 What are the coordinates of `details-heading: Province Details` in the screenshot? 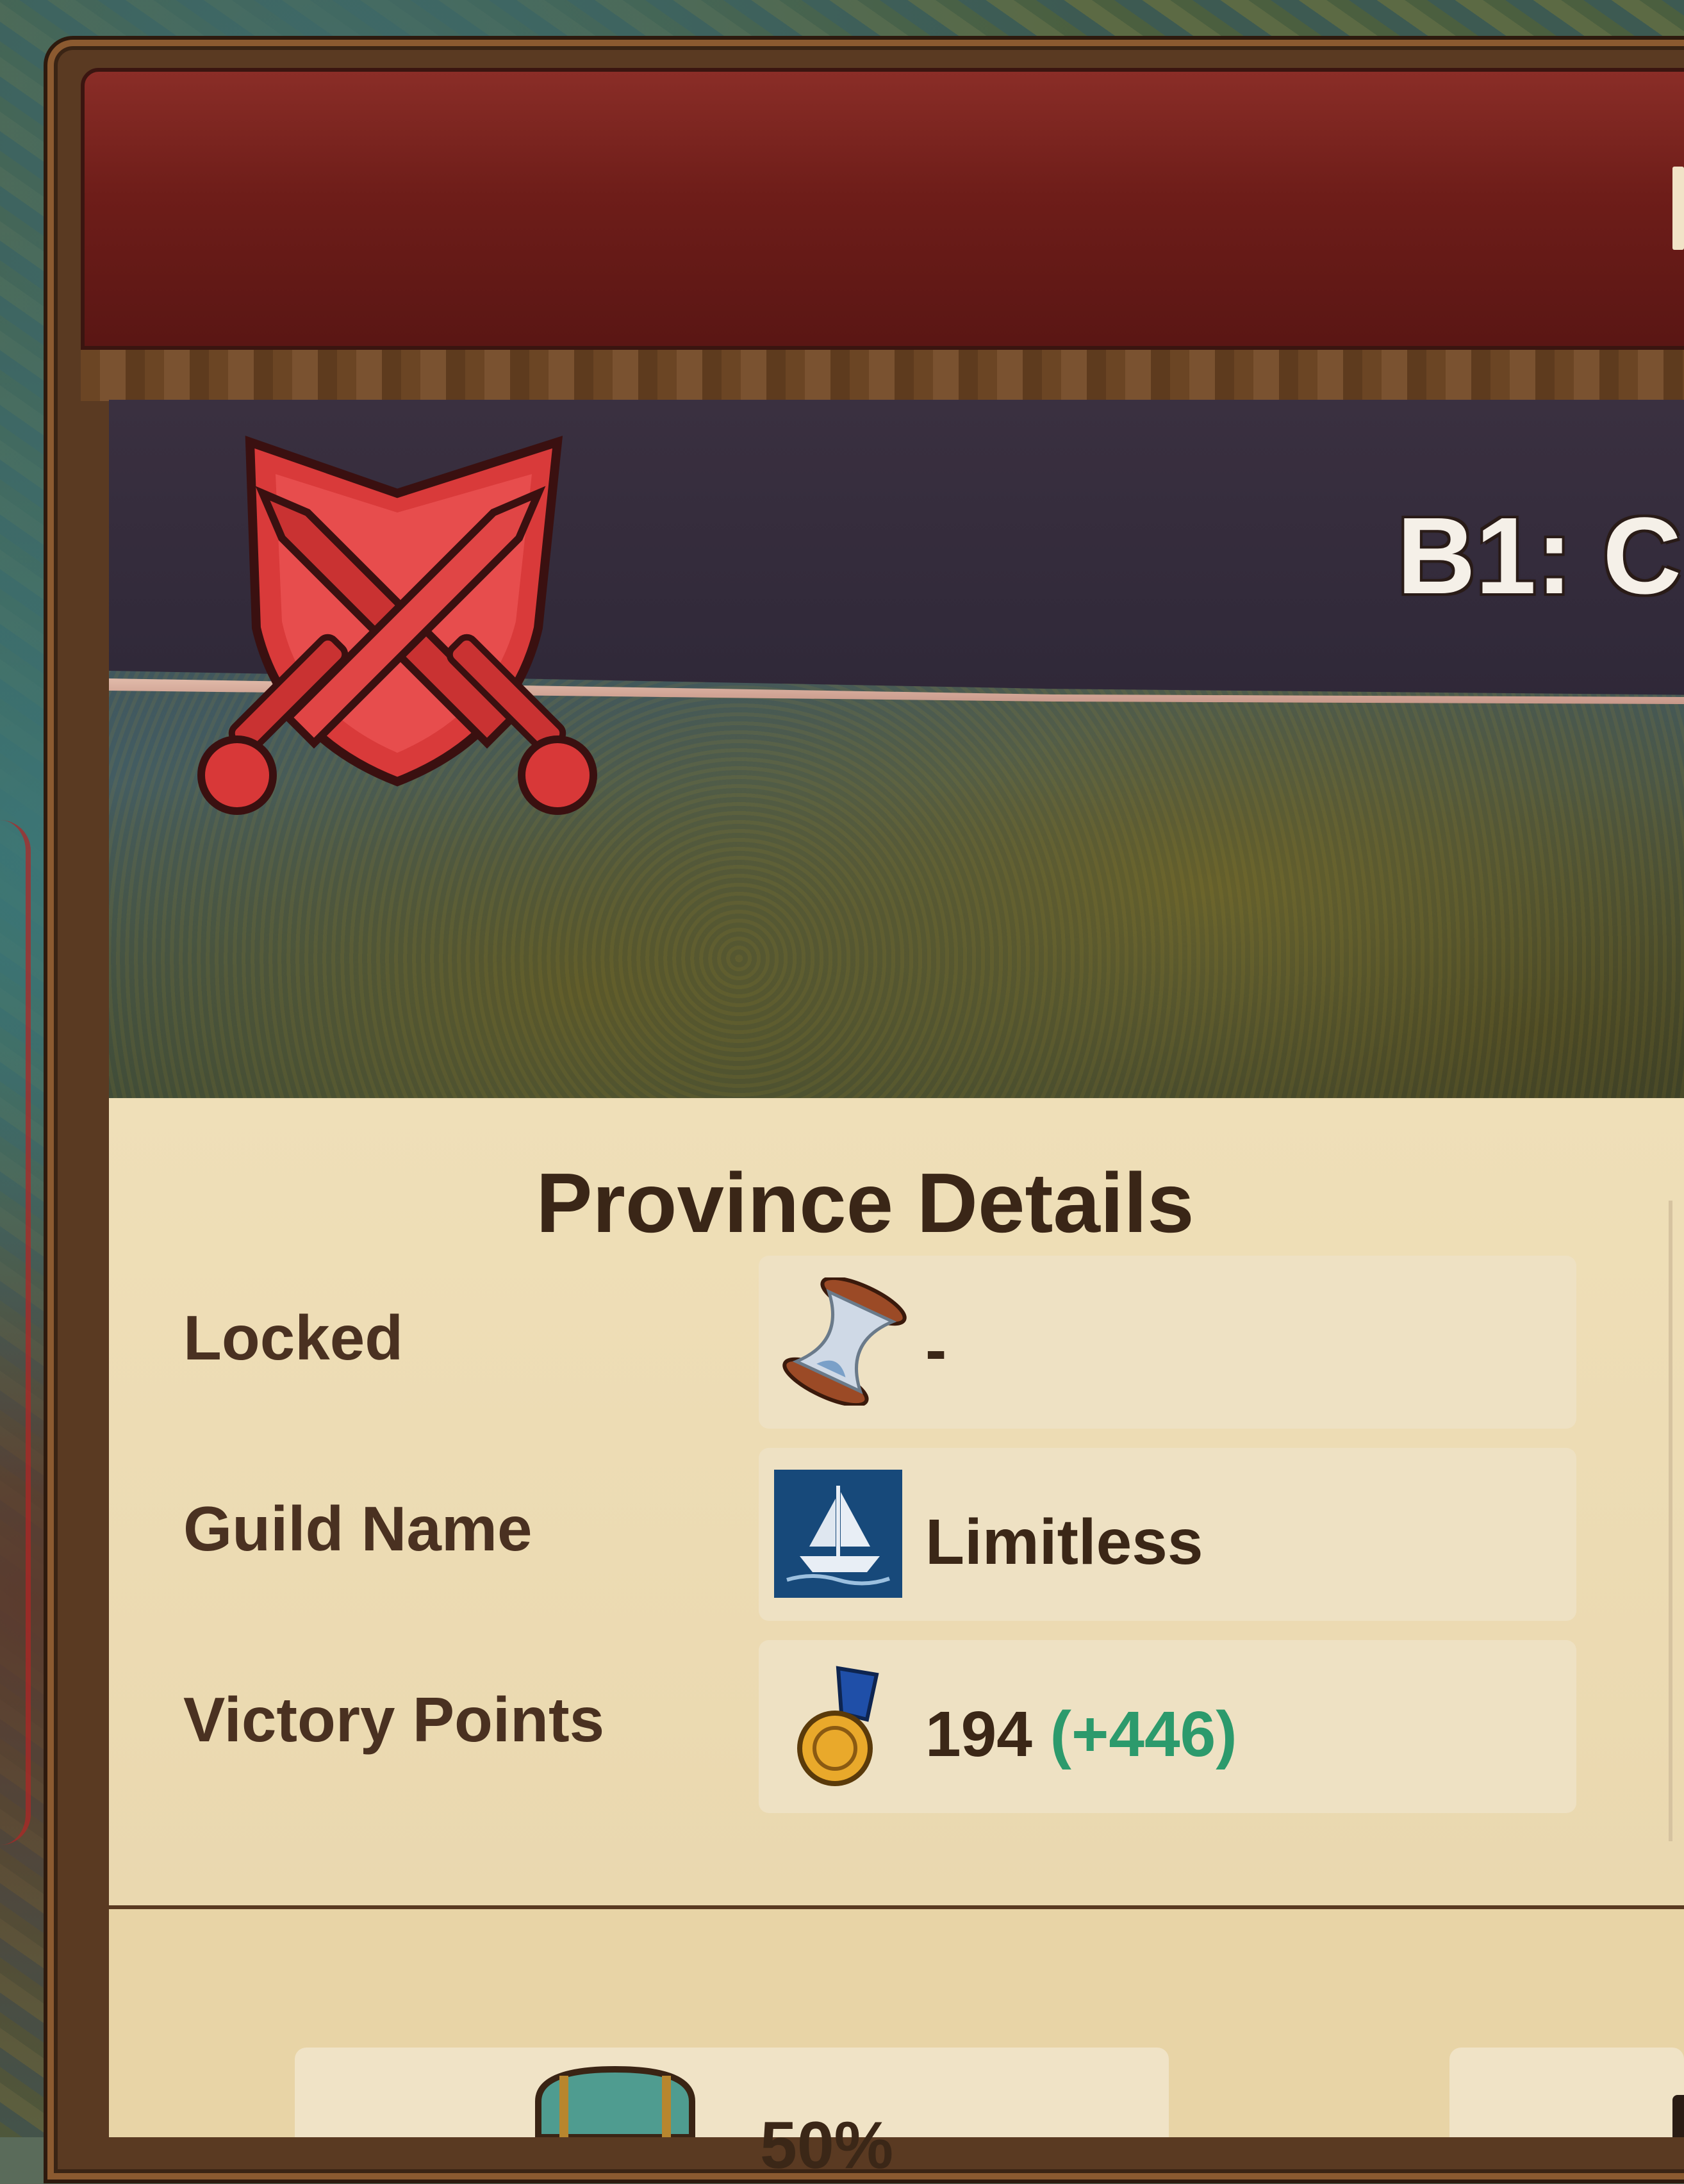 It's located at (865, 1203).